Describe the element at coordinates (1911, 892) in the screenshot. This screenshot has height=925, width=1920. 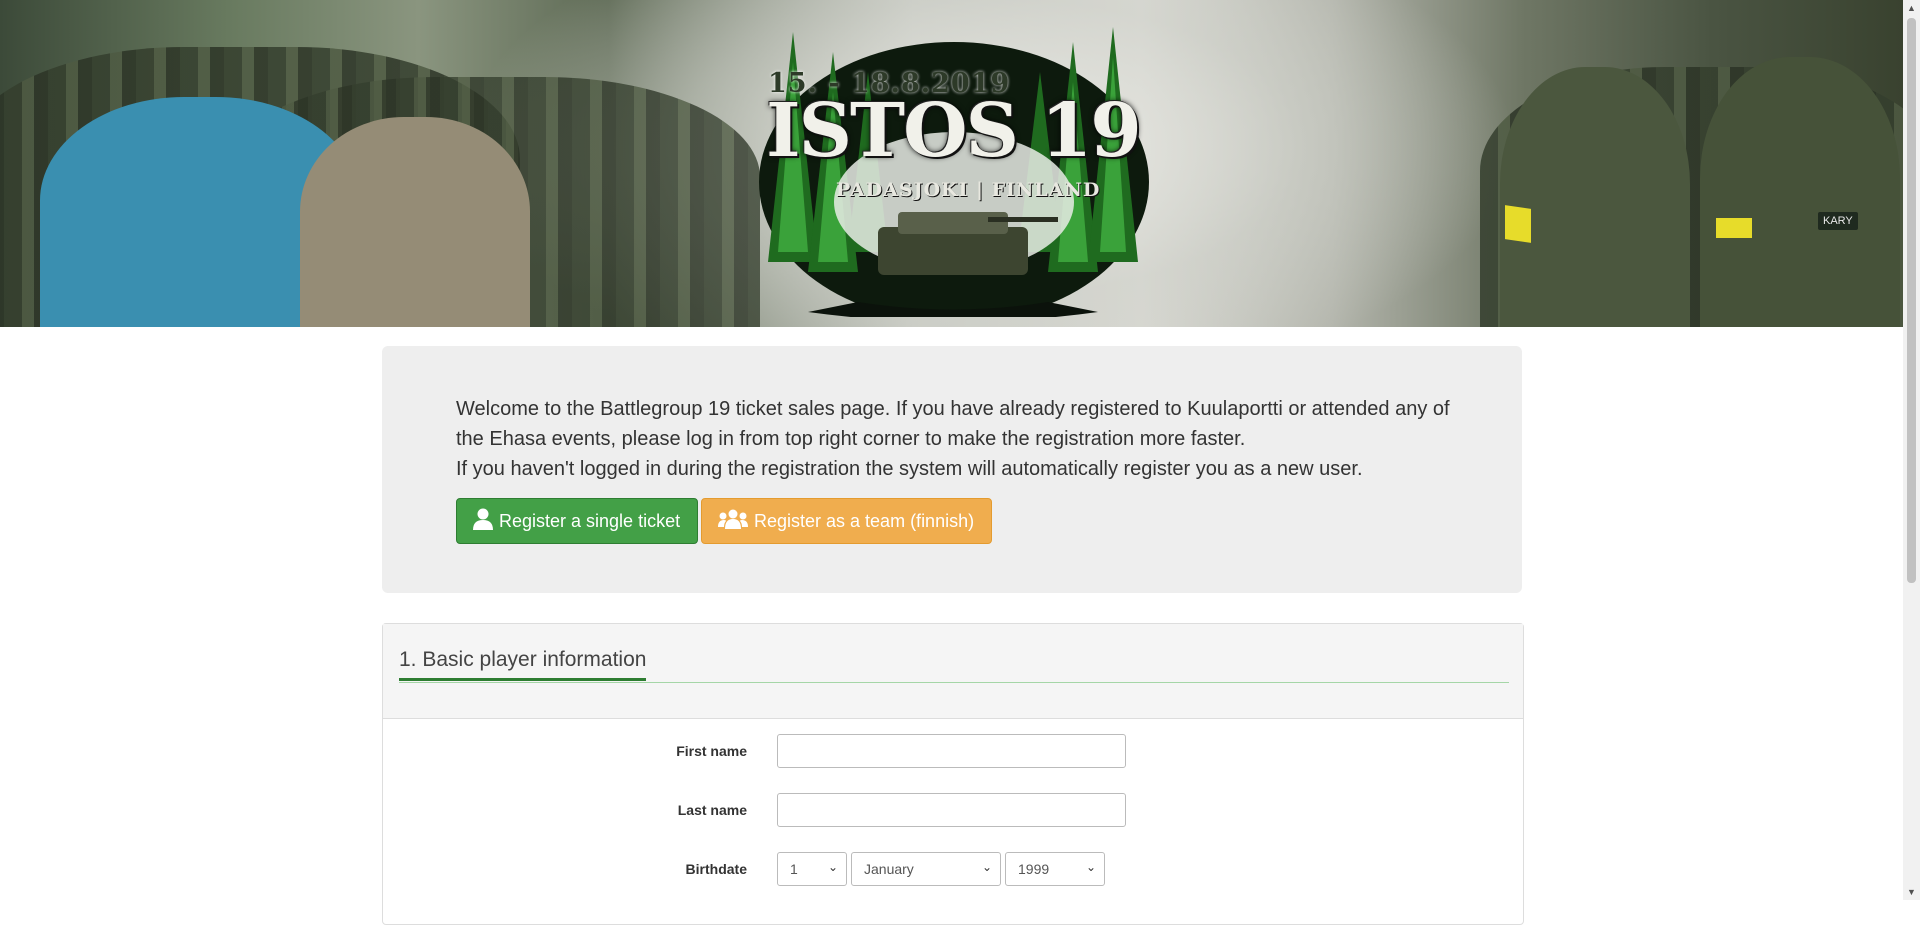
I see `scroll-down-arrow-icon: ▼` at that location.